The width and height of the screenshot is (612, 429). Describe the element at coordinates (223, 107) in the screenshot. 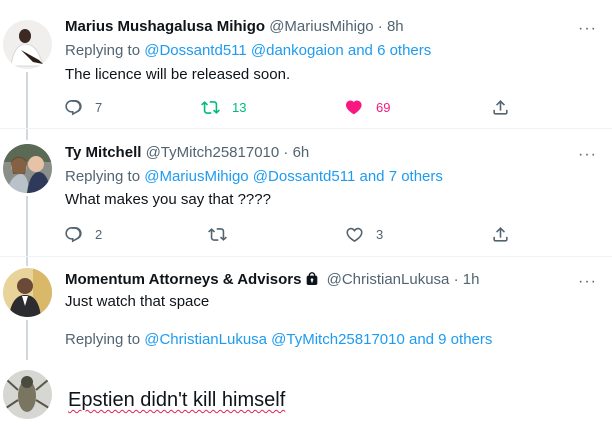

I see `retweet-button: 13` at that location.